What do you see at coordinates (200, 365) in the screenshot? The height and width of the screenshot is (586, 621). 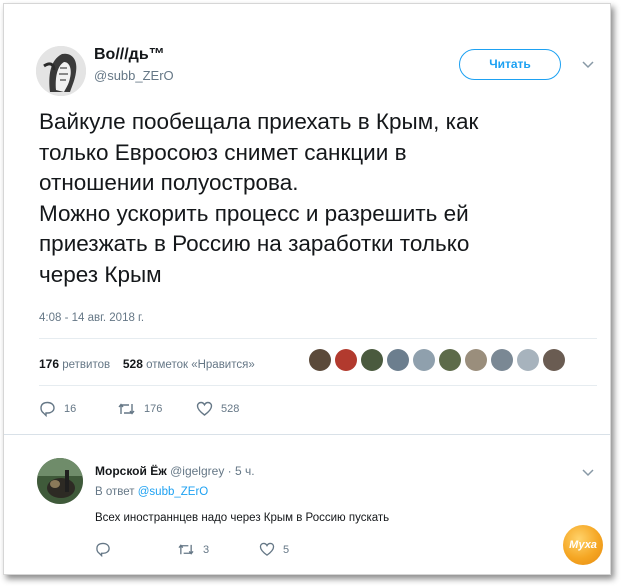 I see `likes-label: отметок «Нравится»` at bounding box center [200, 365].